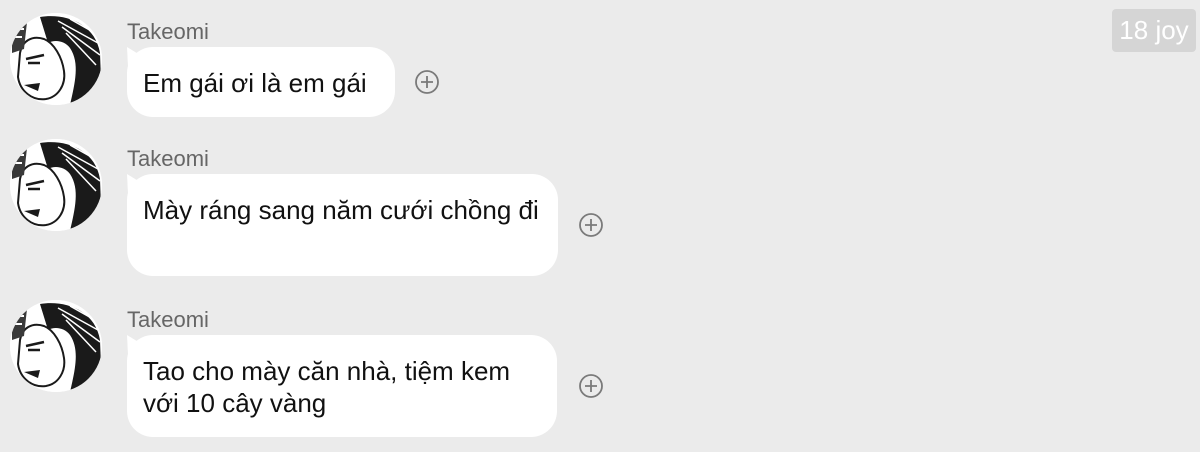 The height and width of the screenshot is (452, 1200). What do you see at coordinates (591, 386) in the screenshot?
I see `add-reaction-icon` at bounding box center [591, 386].